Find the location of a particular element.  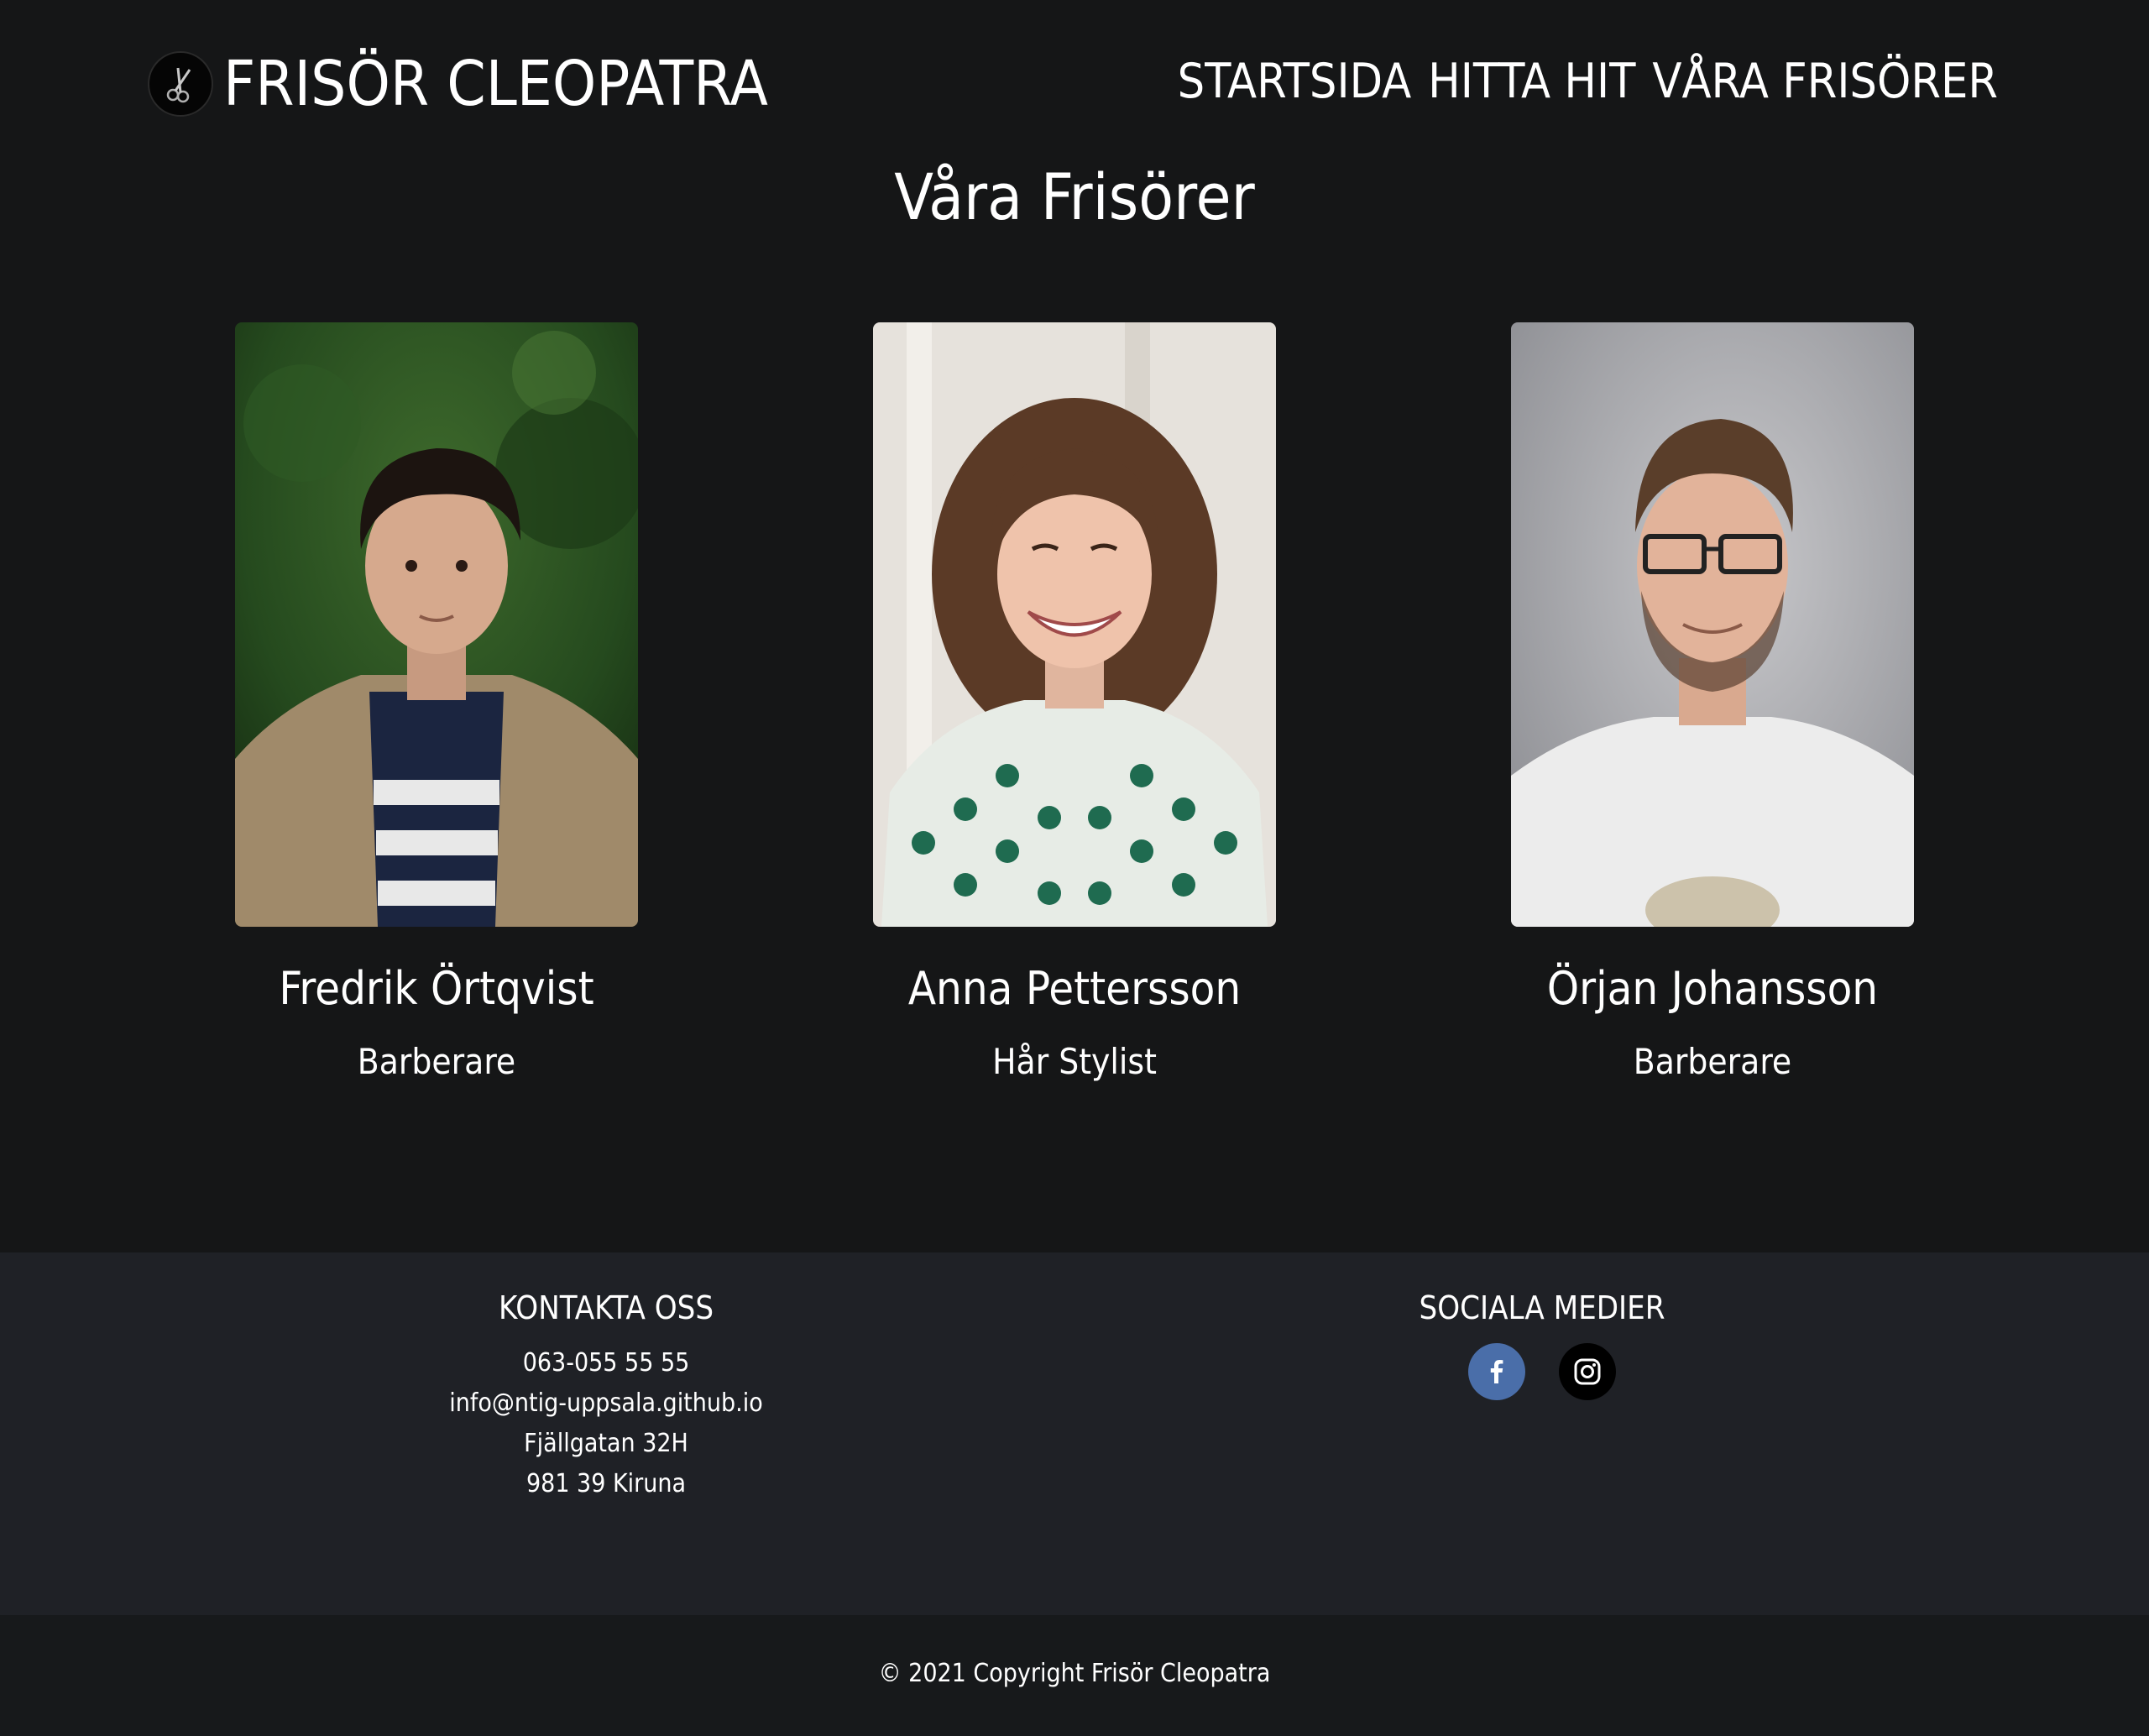

social-section: SOCIALA MEDIER is located at coordinates (1542, 1344).